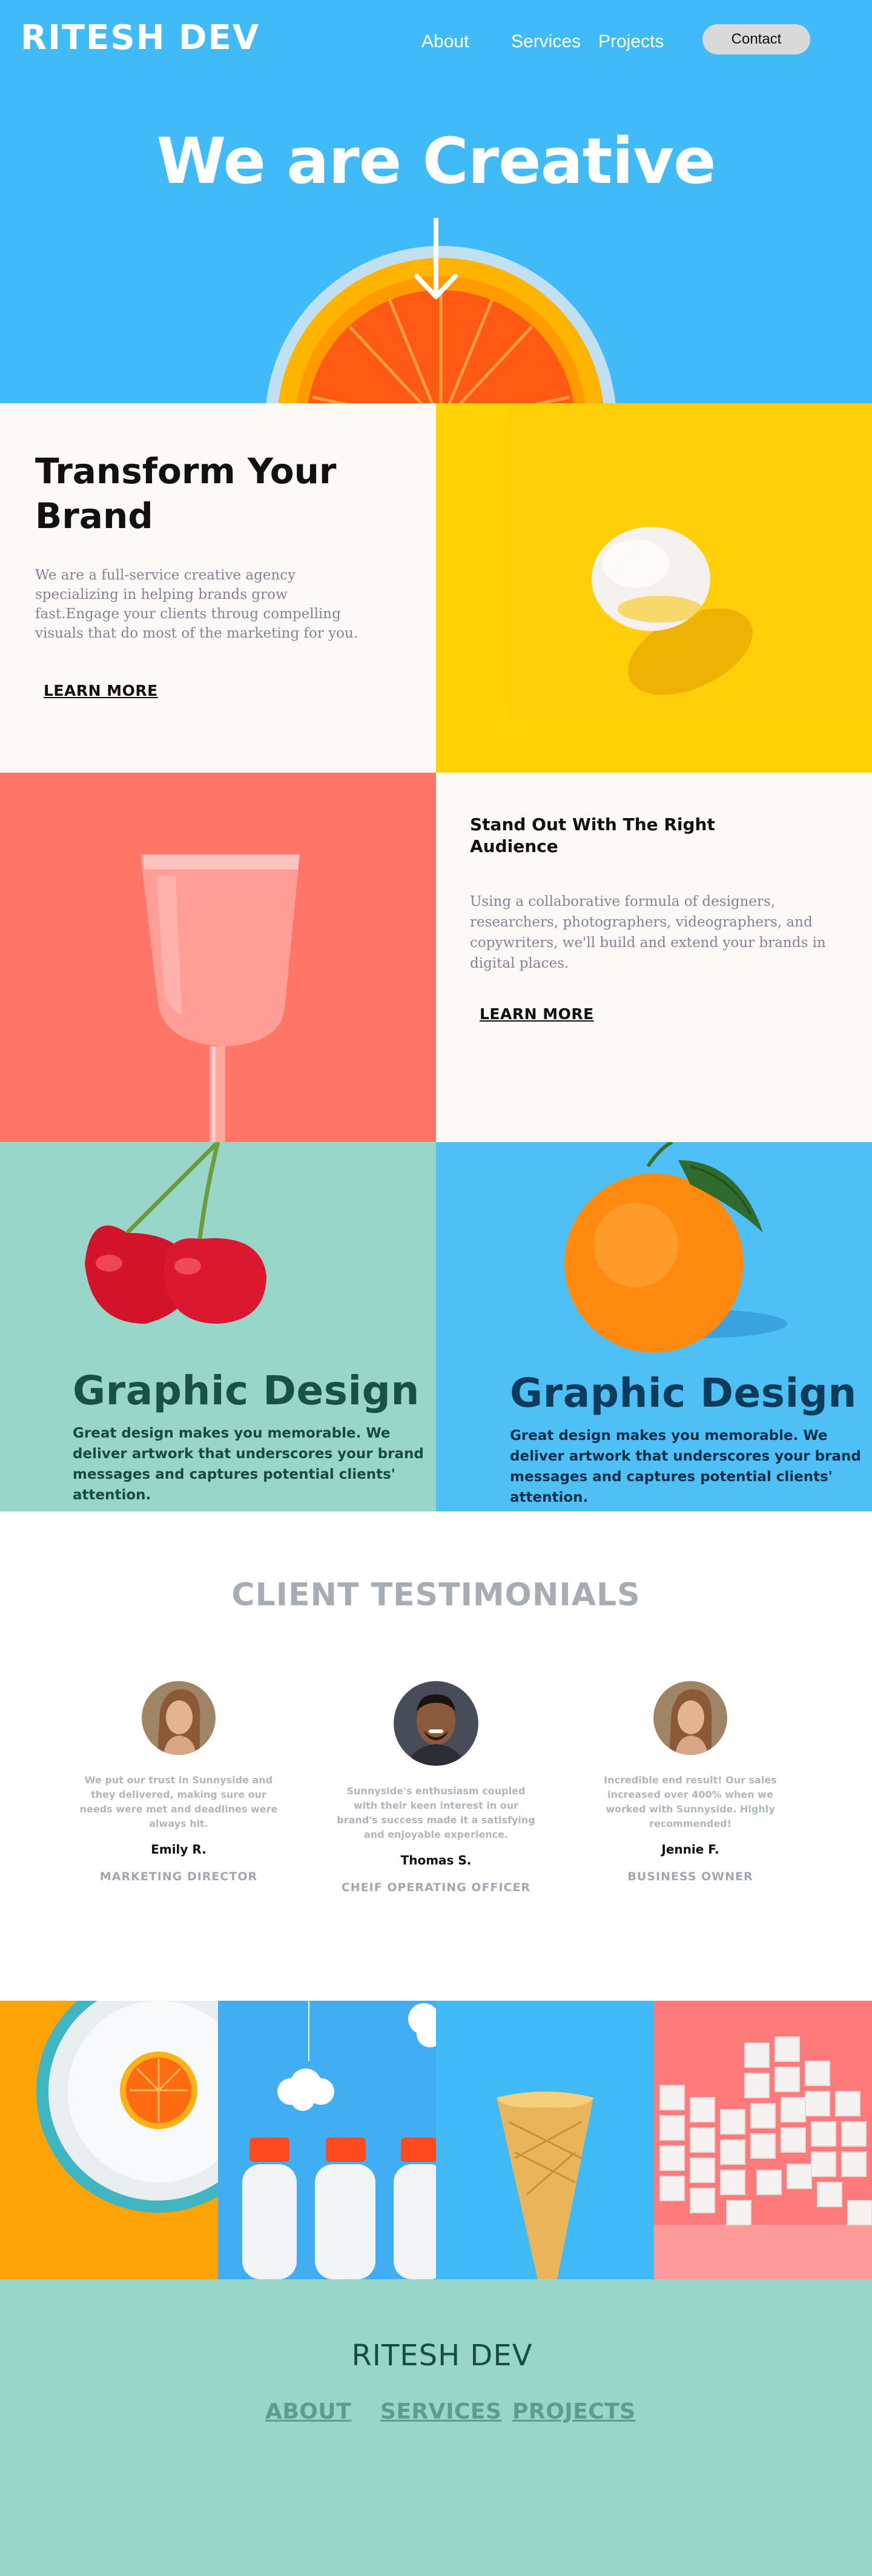  I want to click on gallery-image-sugar-cubes, so click(763, 2140).